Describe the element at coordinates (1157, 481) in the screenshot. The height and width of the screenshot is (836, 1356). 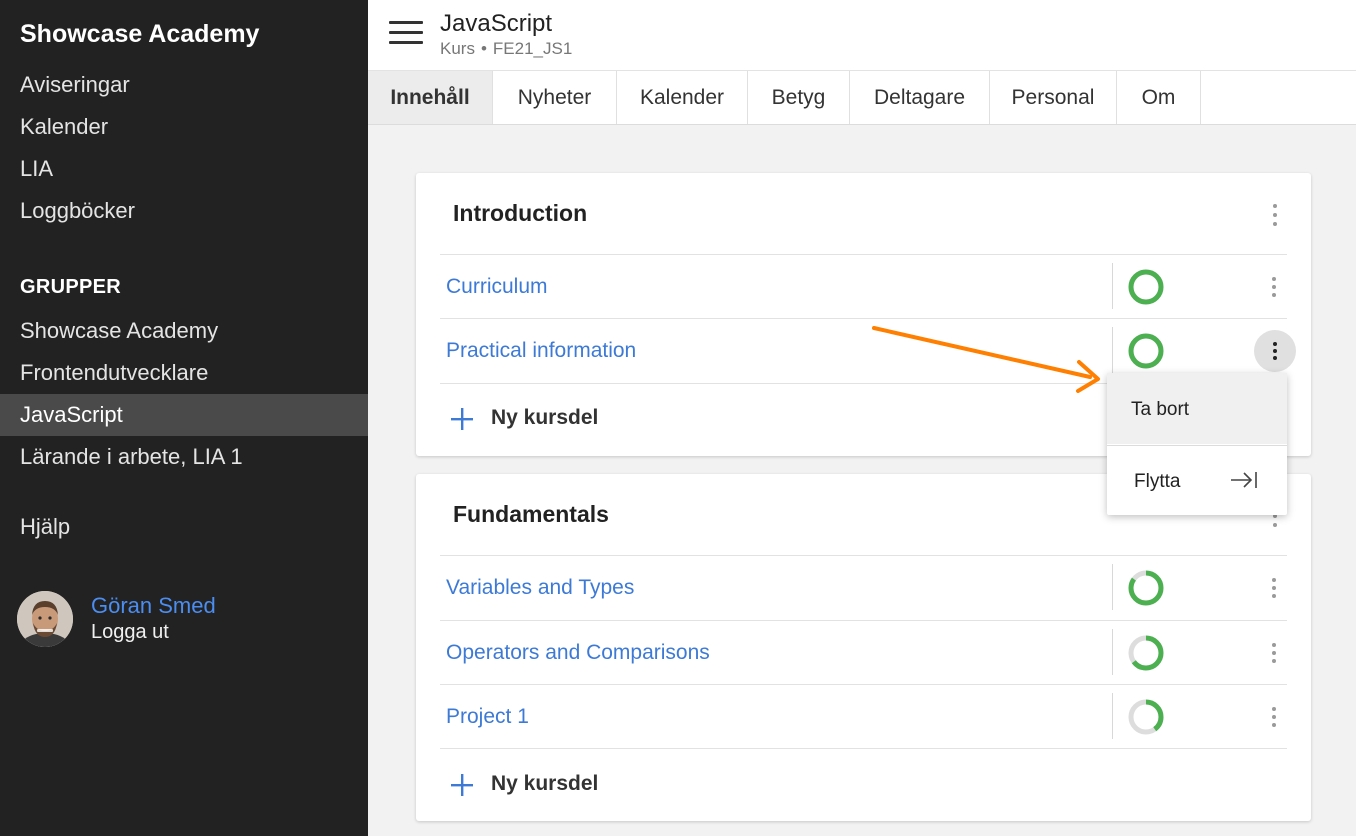
I see `menu-item-label: Flytta` at that location.